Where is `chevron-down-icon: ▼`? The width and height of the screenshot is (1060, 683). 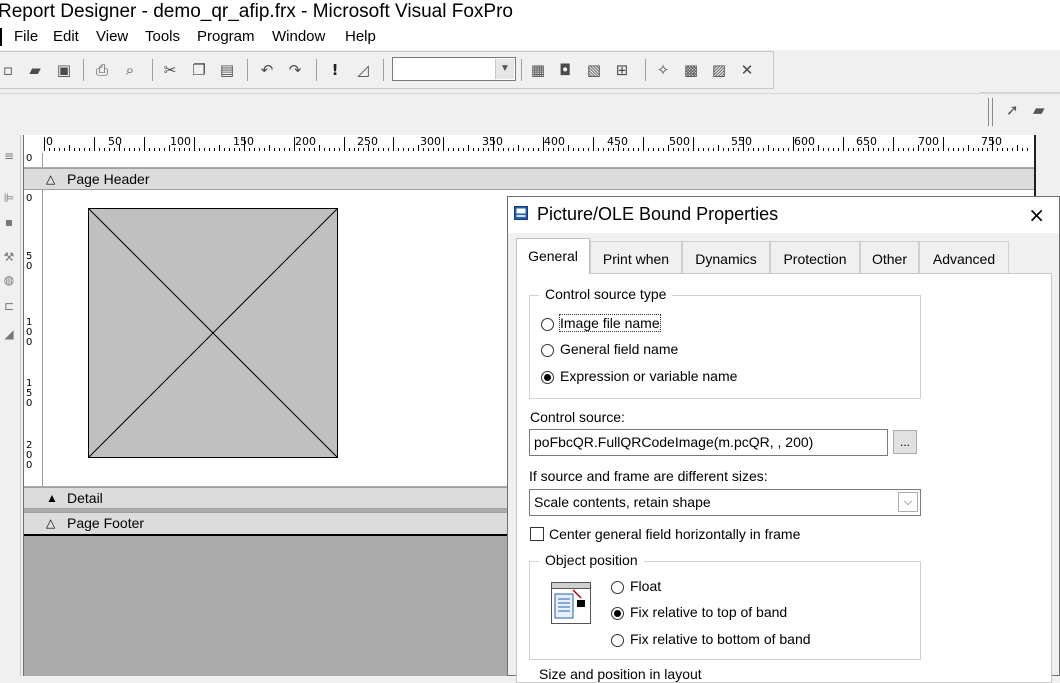 chevron-down-icon: ▼ is located at coordinates (504, 69).